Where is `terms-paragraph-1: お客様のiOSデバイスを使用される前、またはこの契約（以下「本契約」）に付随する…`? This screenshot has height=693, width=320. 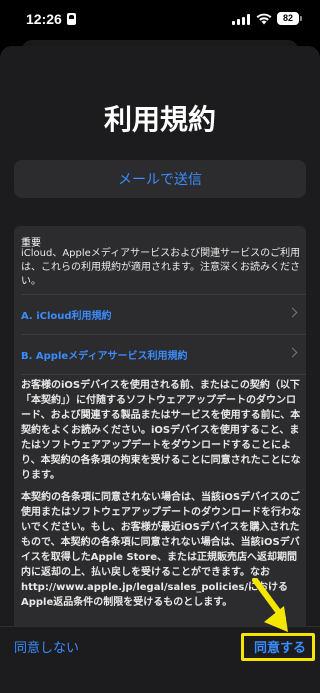 terms-paragraph-1: お客様のiOSデバイスを使用される前、またはこの契約（以下「本契約」）に付随する… is located at coordinates (161, 430).